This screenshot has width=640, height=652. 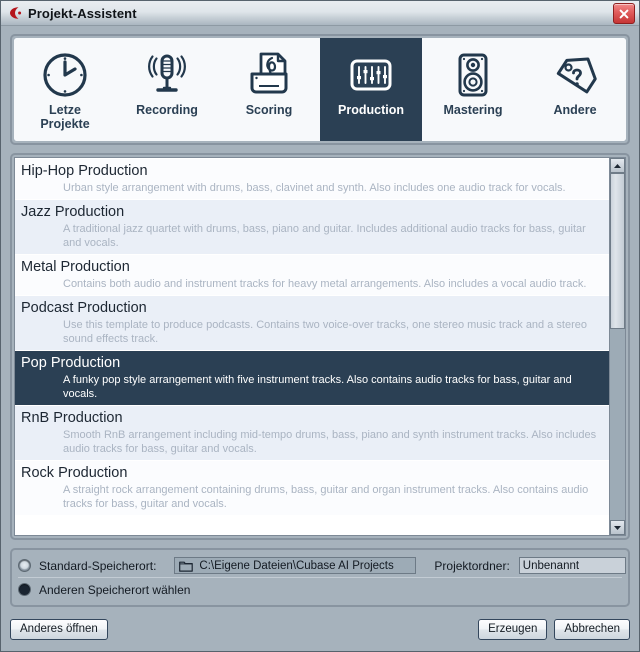 I want to click on scroll-down-button, so click(x=617, y=527).